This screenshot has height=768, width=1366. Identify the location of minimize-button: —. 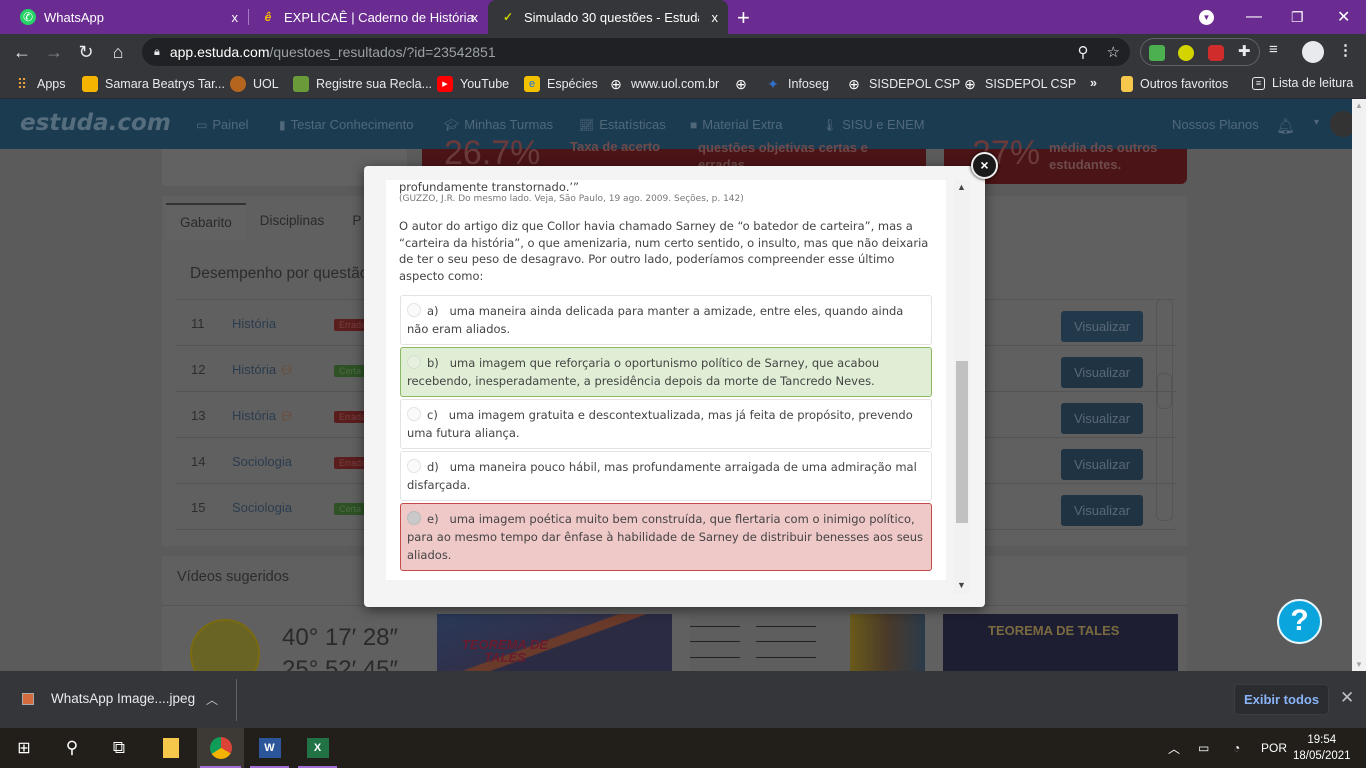
(1254, 17).